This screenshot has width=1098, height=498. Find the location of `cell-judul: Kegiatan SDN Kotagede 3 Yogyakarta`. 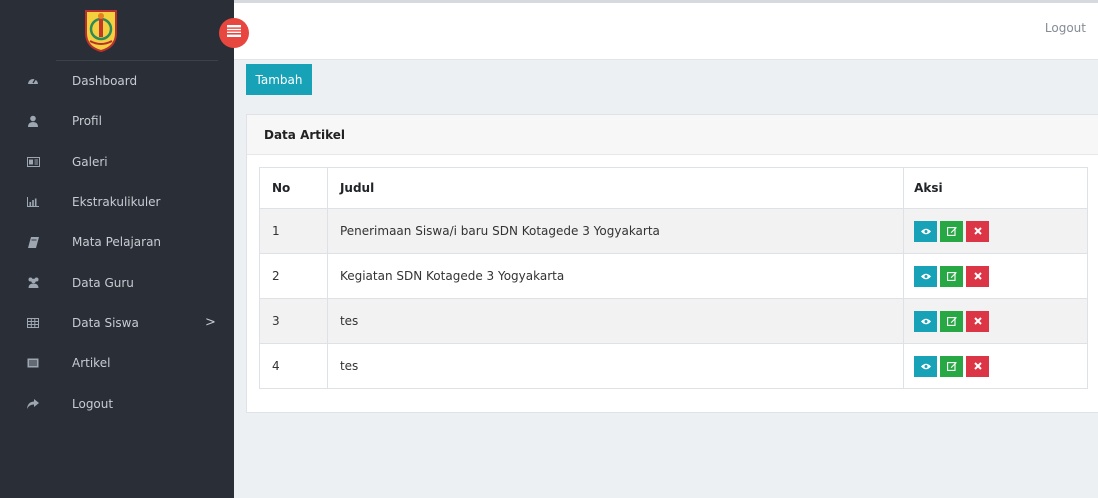

cell-judul: Kegiatan SDN Kotagede 3 Yogyakarta is located at coordinates (615, 276).